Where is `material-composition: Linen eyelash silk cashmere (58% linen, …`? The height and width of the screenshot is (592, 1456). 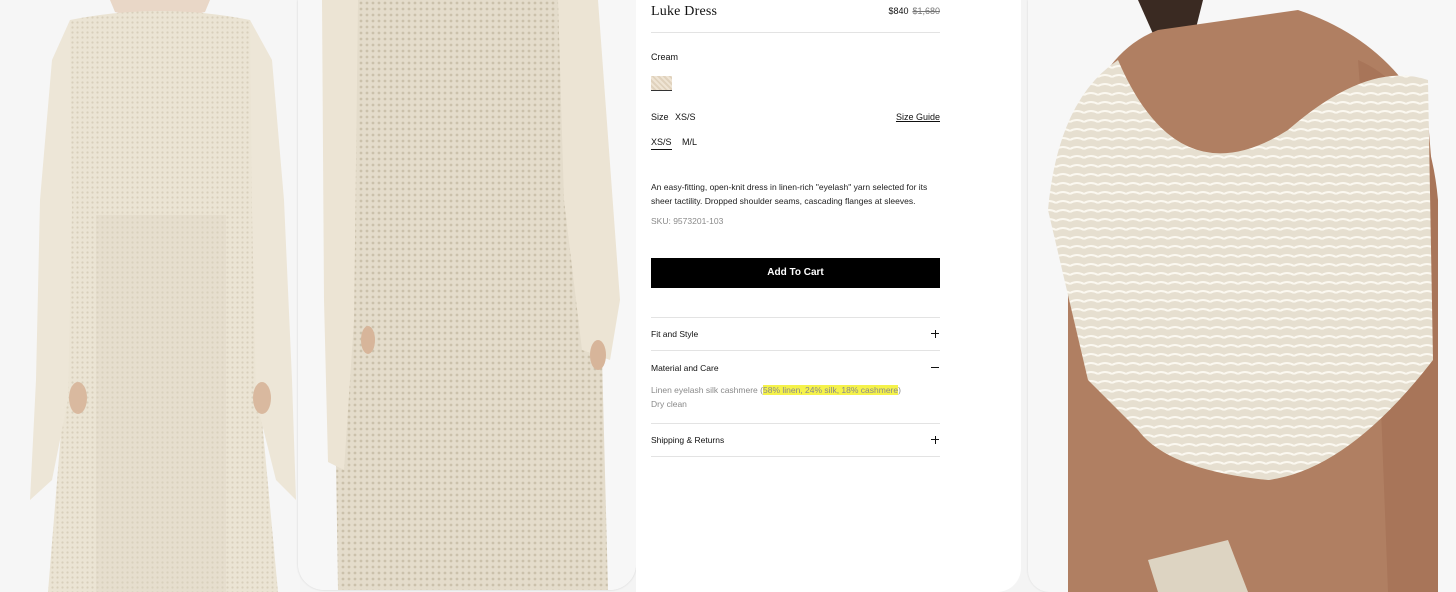 material-composition: Linen eyelash silk cashmere (58% linen, … is located at coordinates (776, 390).